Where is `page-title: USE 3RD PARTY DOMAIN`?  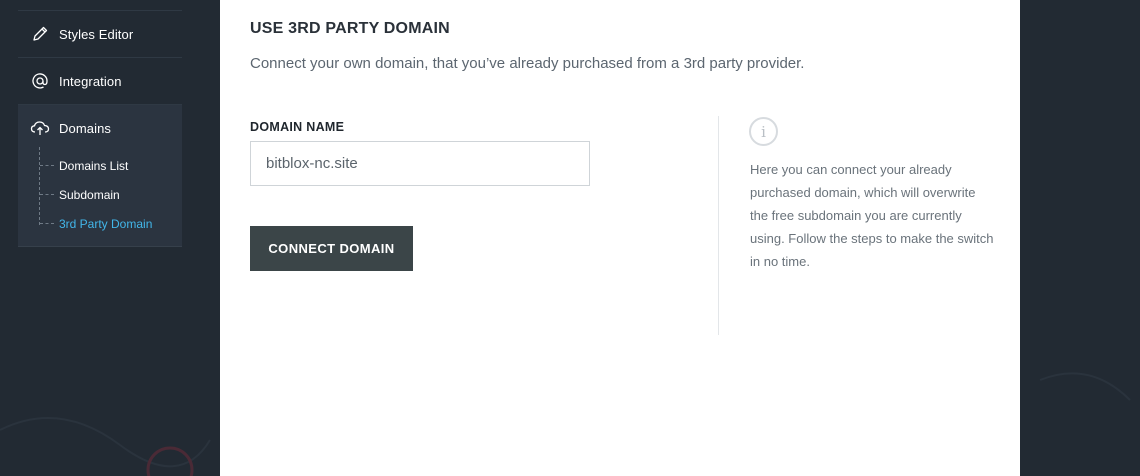
page-title: USE 3RD PARTY DOMAIN is located at coordinates (350, 28).